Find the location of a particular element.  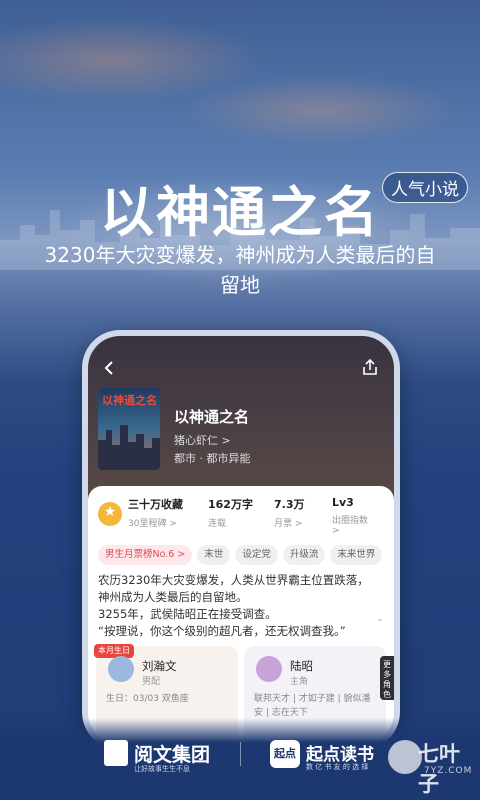

cover-buildings is located at coordinates (129, 447).